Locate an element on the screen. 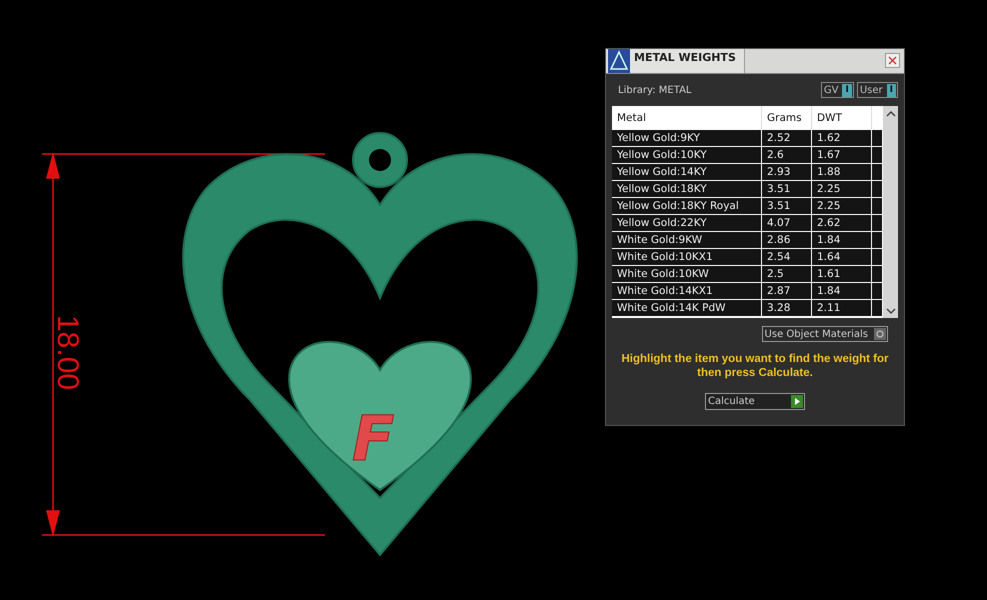 Image resolution: width=987 pixels, height=600 pixels. use-object-materials-button: Use Object Materials is located at coordinates (825, 334).